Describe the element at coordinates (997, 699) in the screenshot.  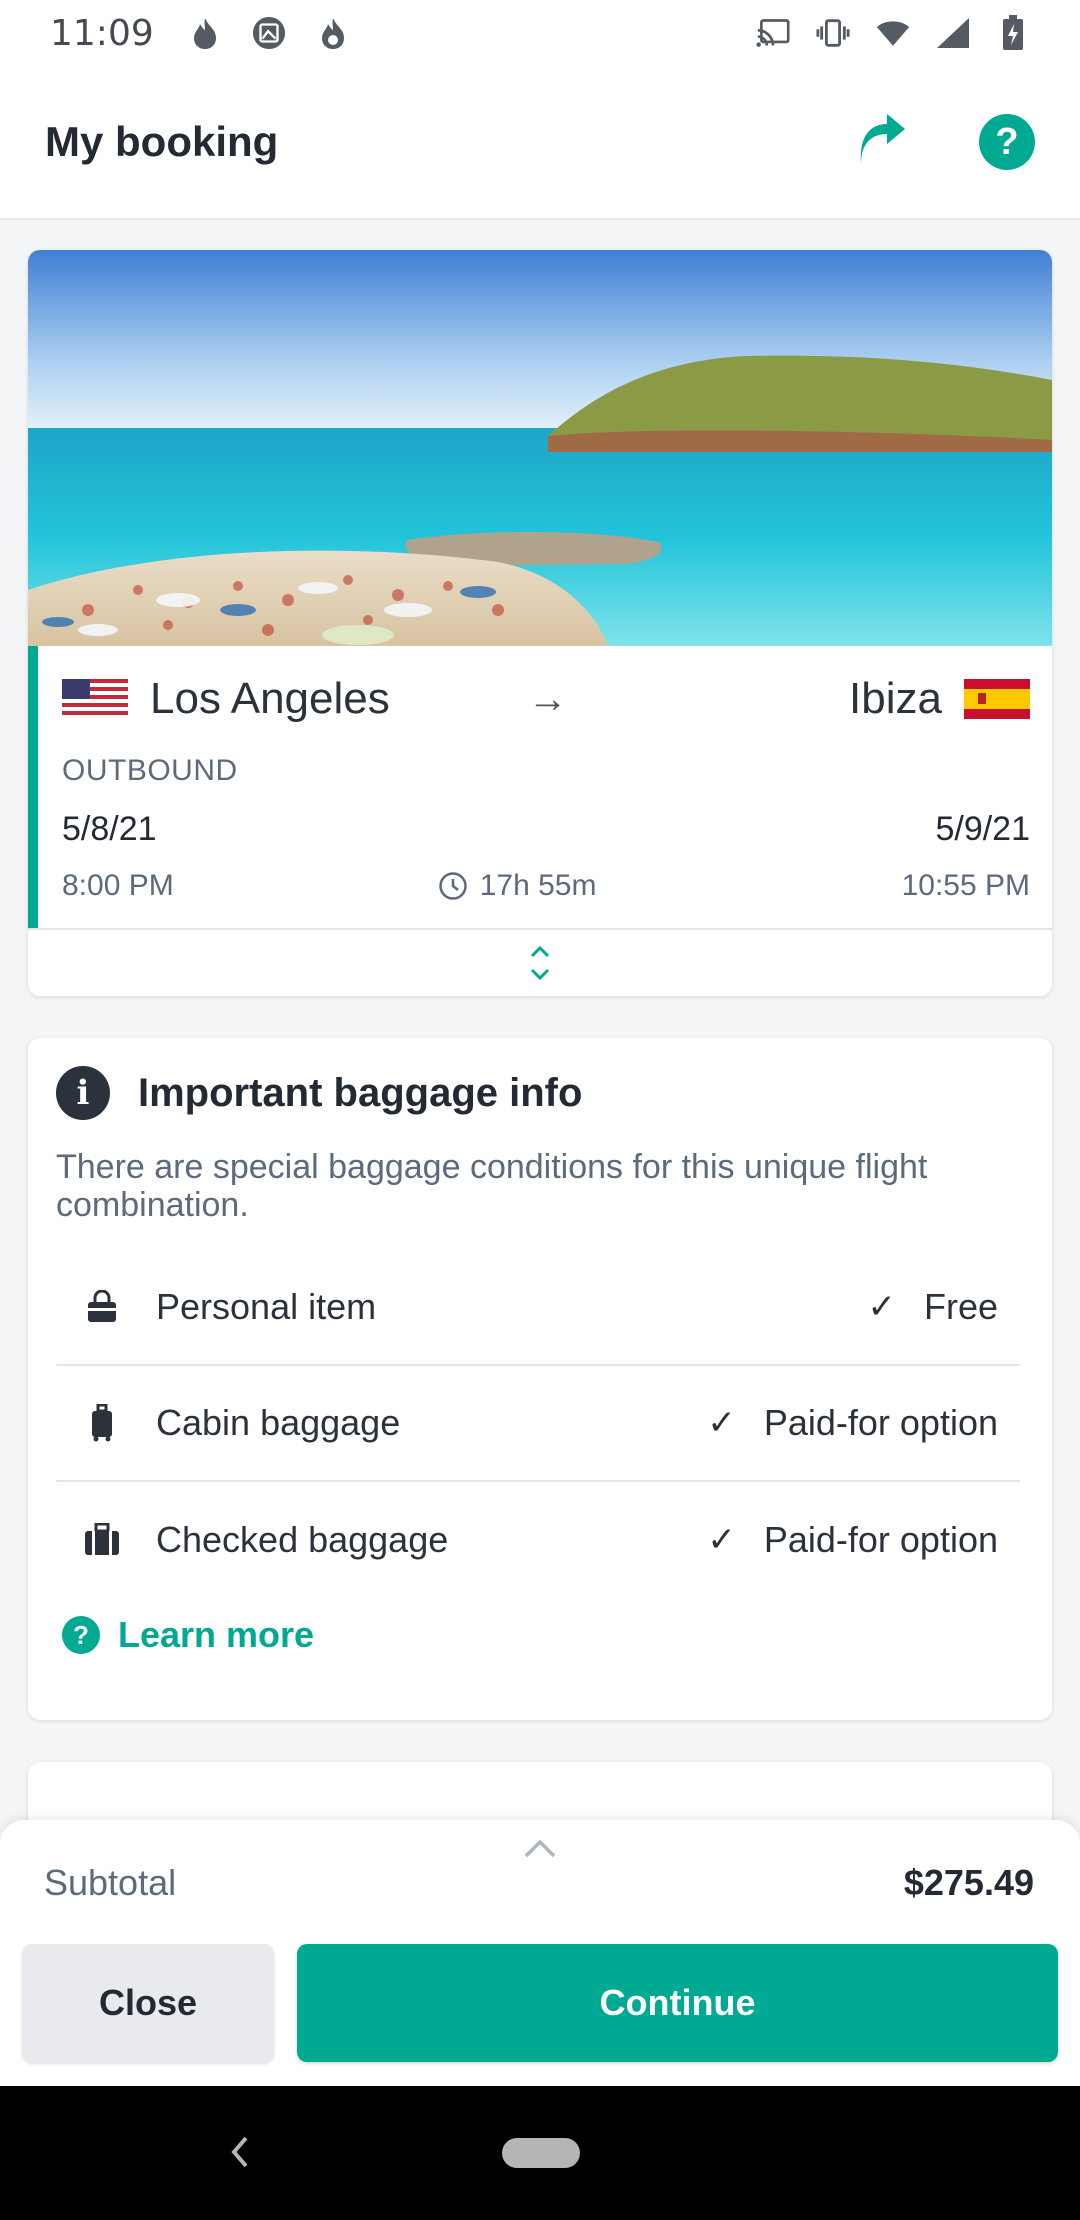
I see `spain-flag-icon` at that location.